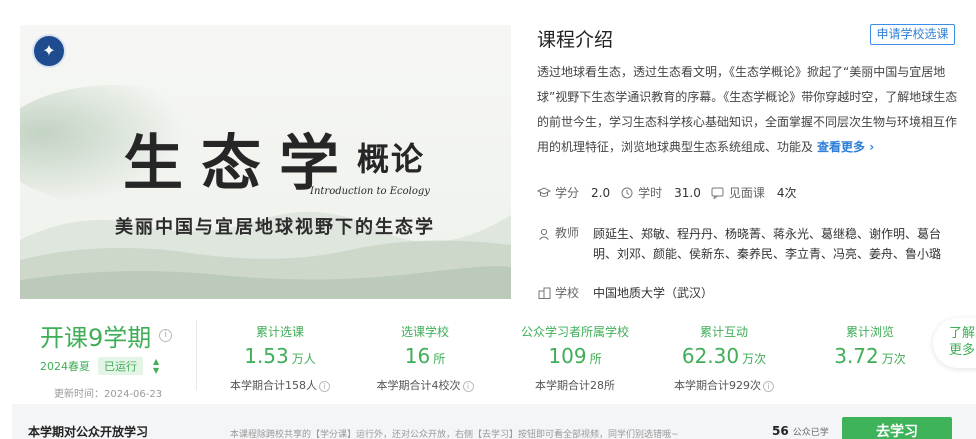 The height and width of the screenshot is (439, 976). I want to click on stat-number: 1.53, so click(266, 356).